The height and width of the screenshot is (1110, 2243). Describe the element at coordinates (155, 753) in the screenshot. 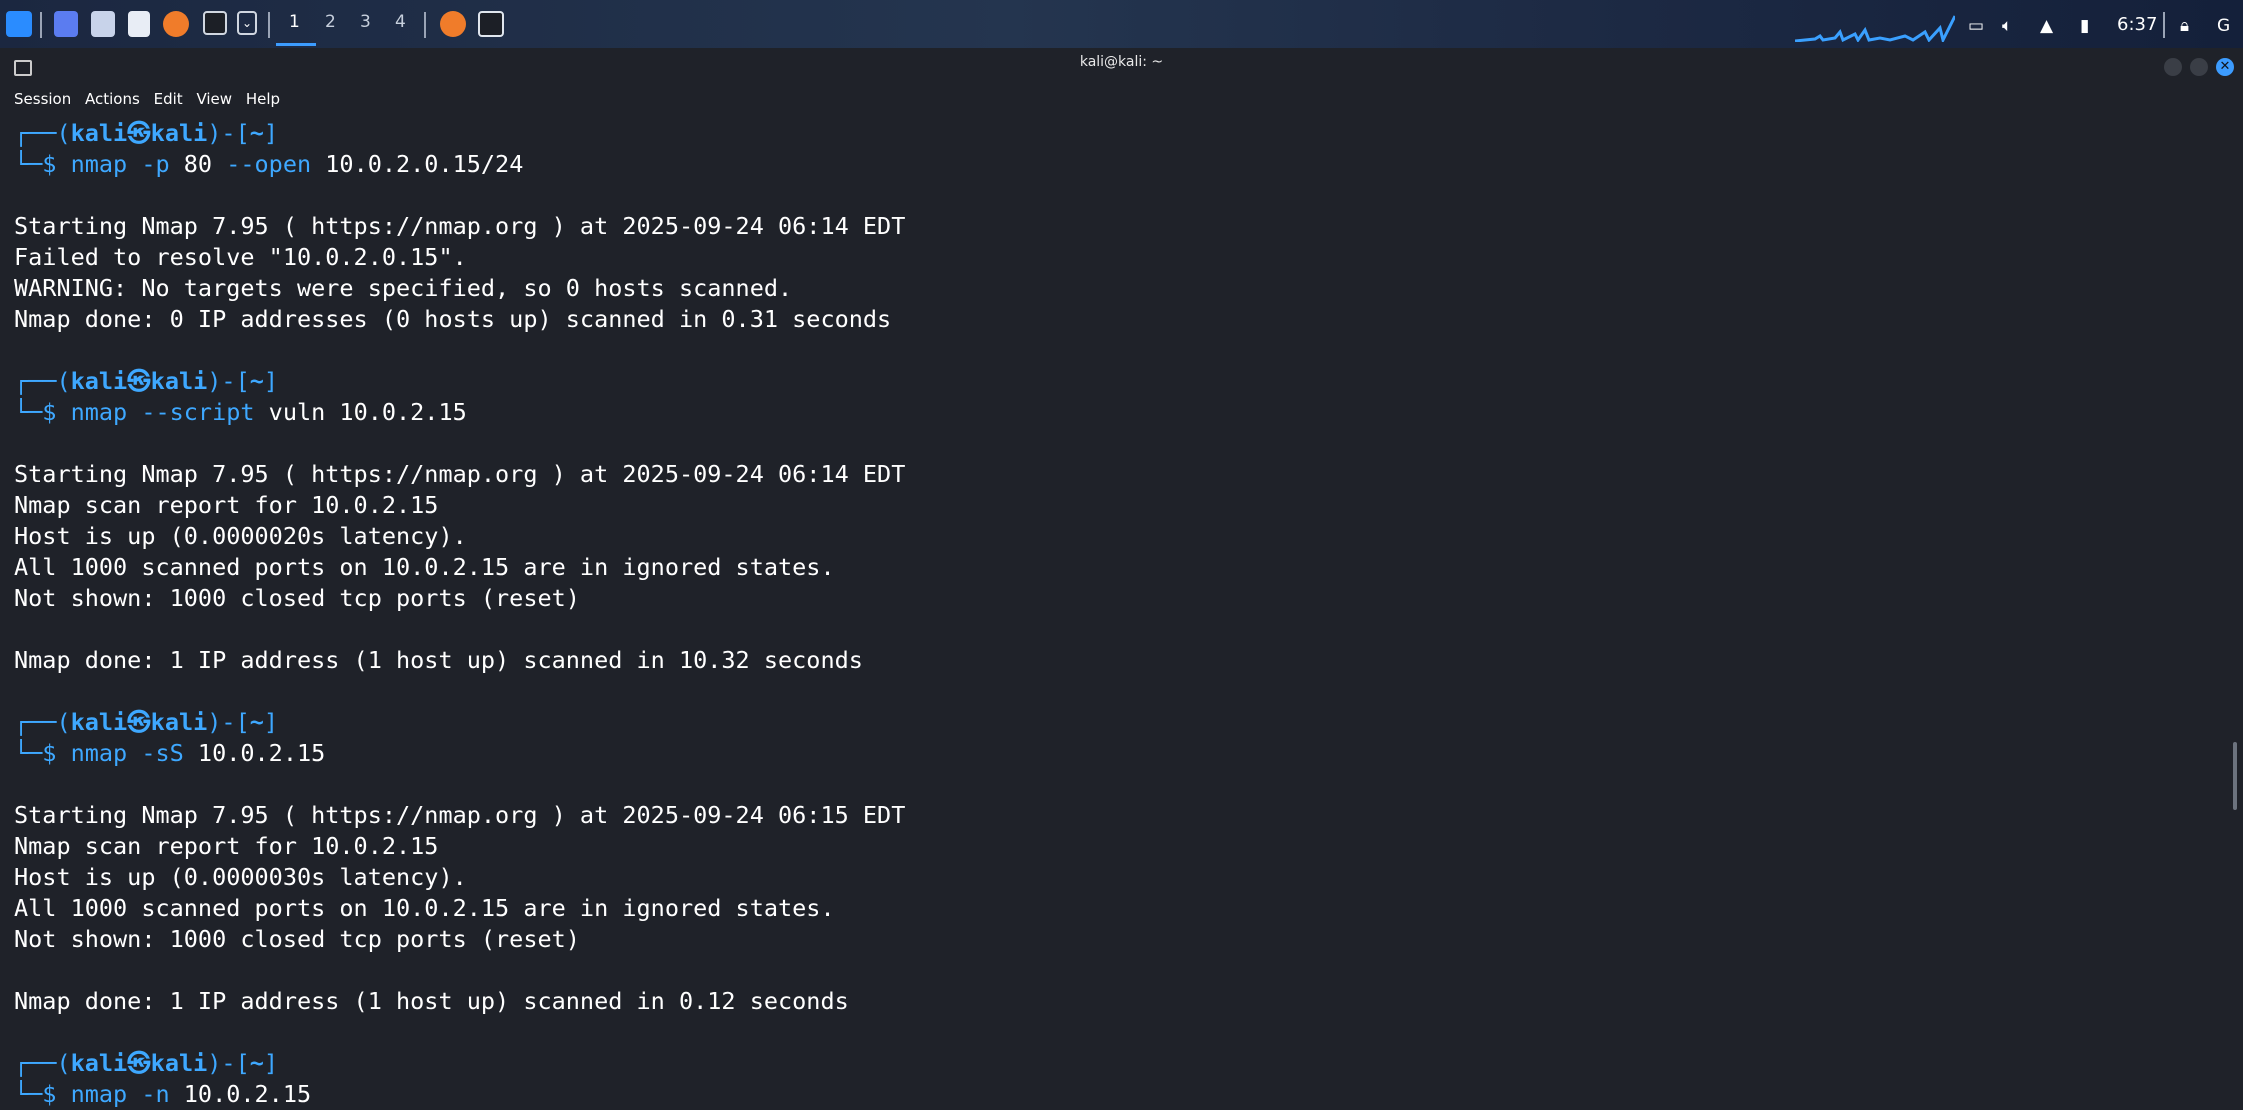

I see `command-flag: -sS` at that location.